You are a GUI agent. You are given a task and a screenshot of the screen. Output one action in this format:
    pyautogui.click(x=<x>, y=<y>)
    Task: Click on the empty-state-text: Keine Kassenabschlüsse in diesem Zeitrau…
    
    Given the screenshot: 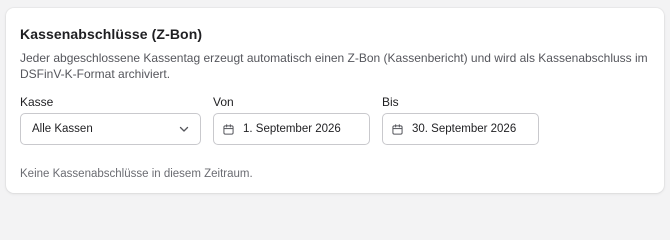 What is the action you would take?
    pyautogui.click(x=136, y=174)
    